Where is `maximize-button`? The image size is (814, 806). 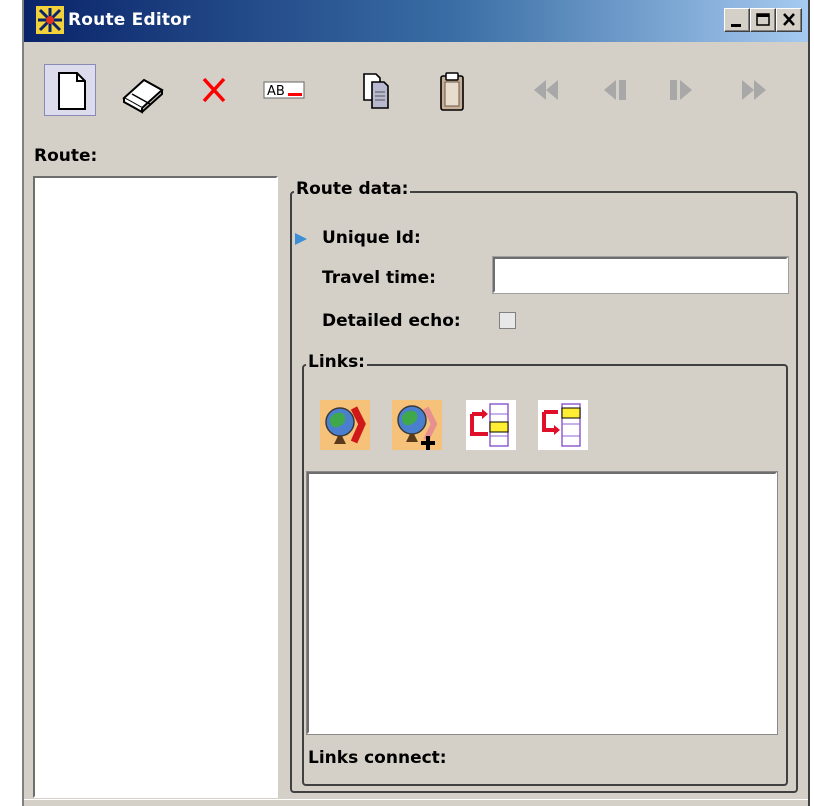 maximize-button is located at coordinates (763, 20).